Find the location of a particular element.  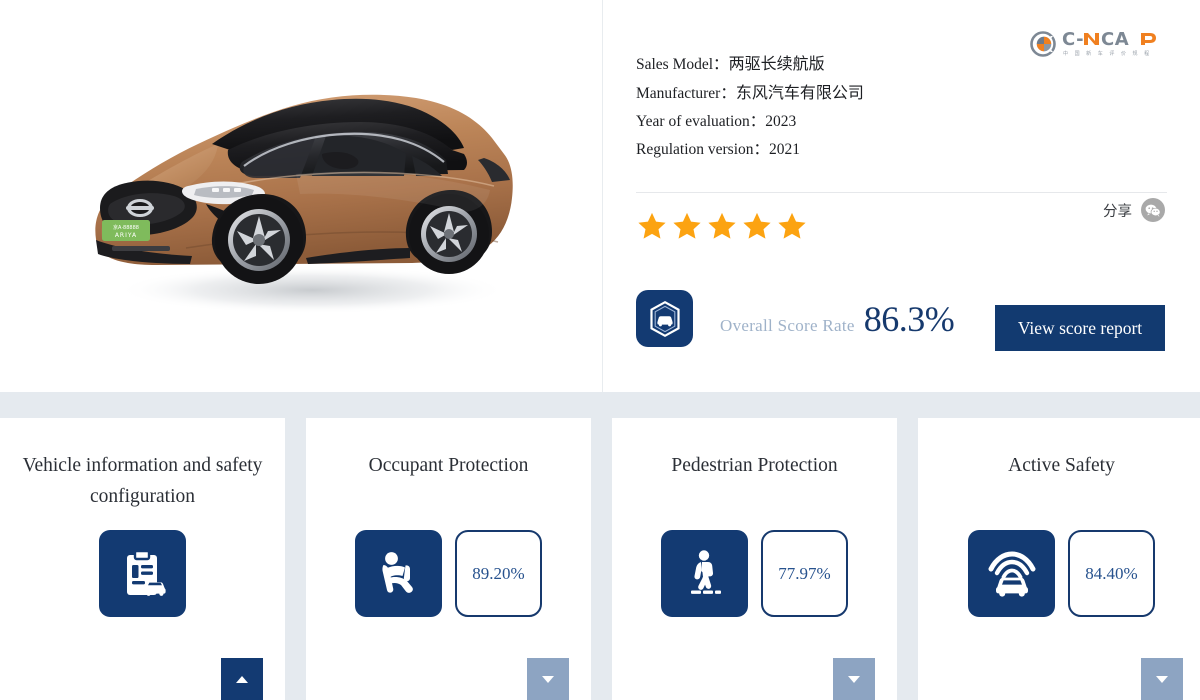

overall-score-text: Overall Score Rate 86.3% is located at coordinates (837, 319).